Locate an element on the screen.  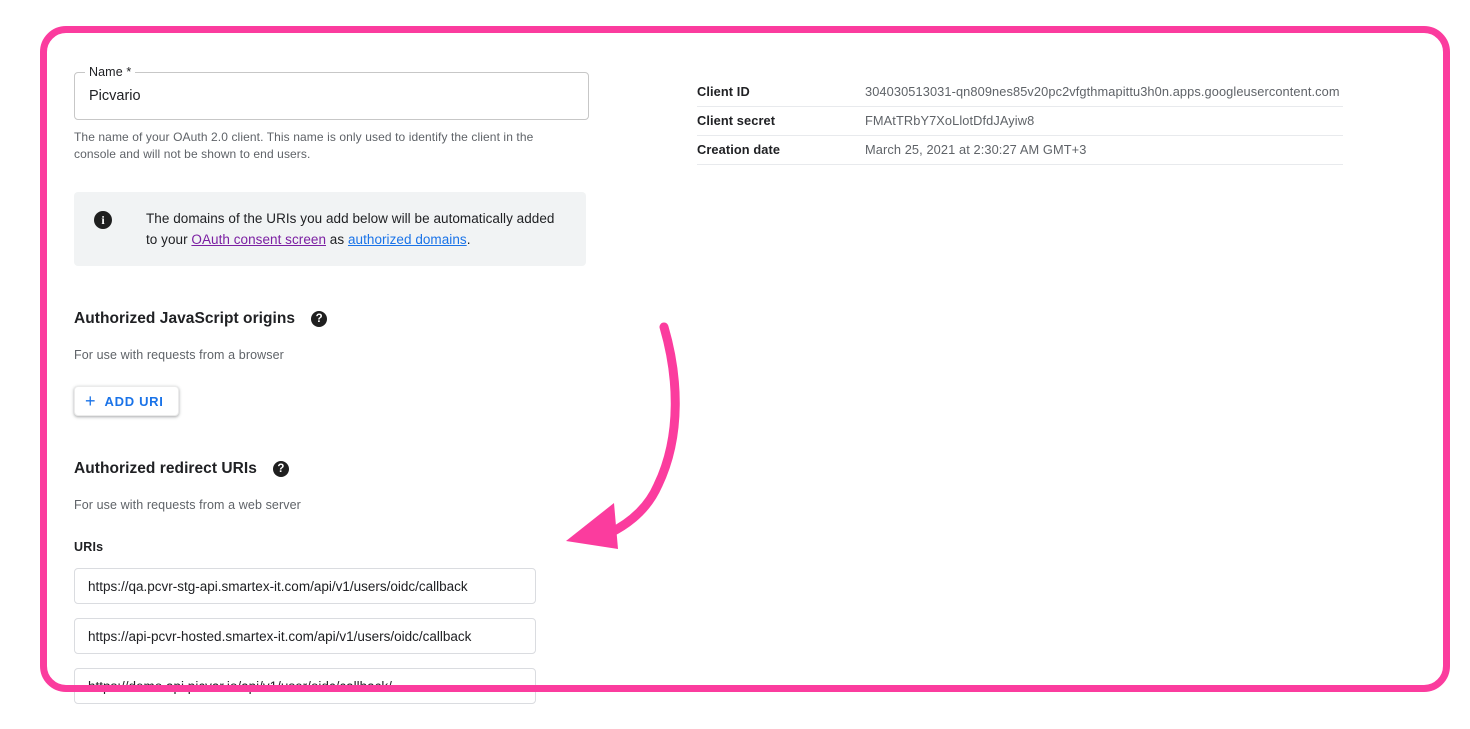
client-secret-label: Client secret is located at coordinates (781, 121).